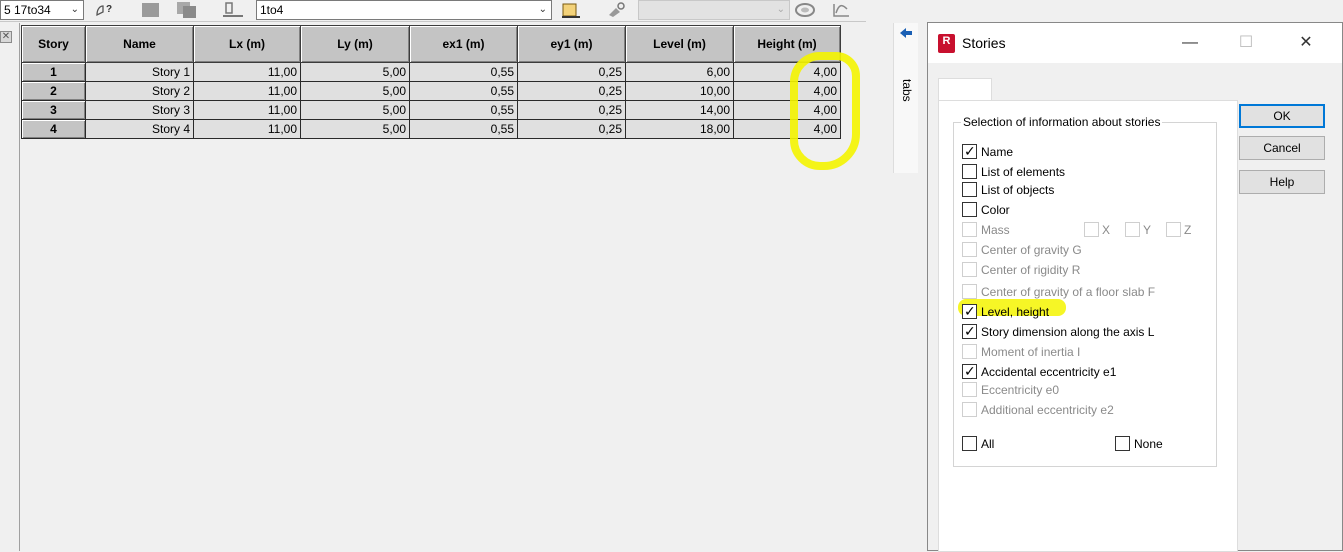  I want to click on column-header-ey1: ey1 (m), so click(571, 44).